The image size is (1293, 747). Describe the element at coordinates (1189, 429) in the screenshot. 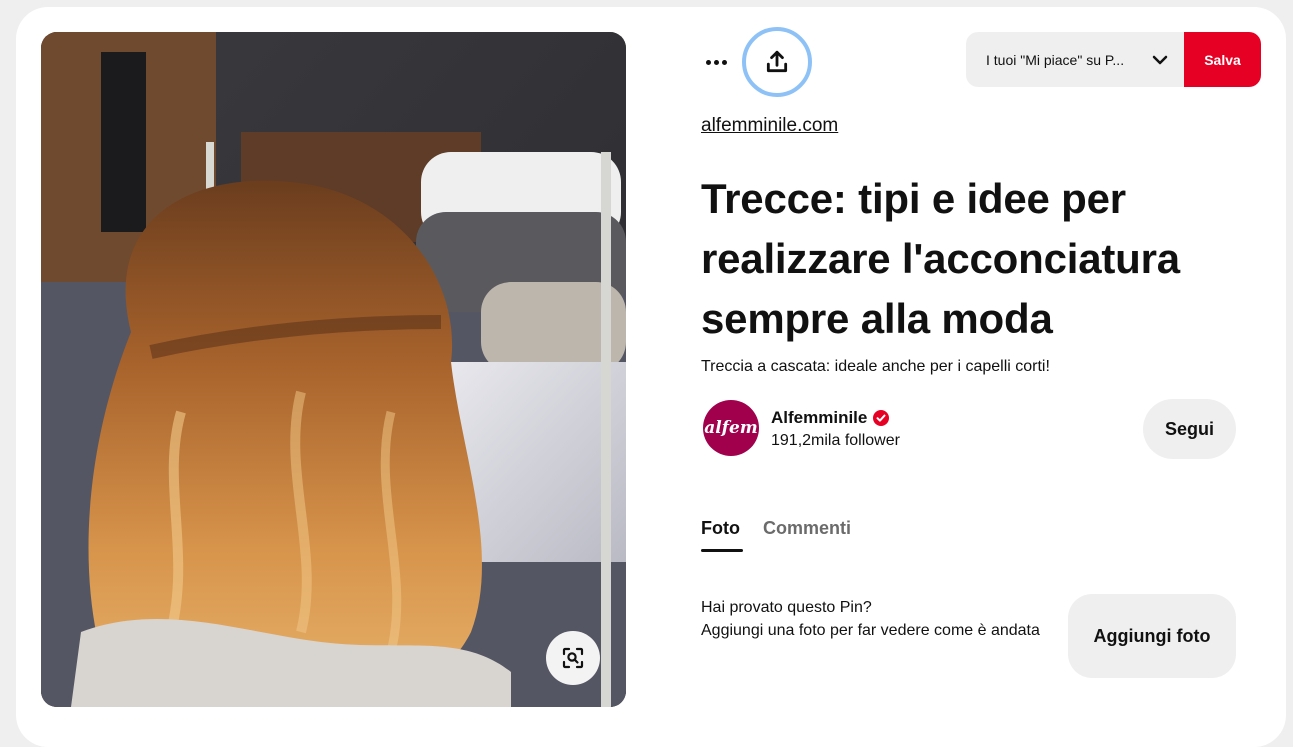

I see `follow-button: Segui` at that location.